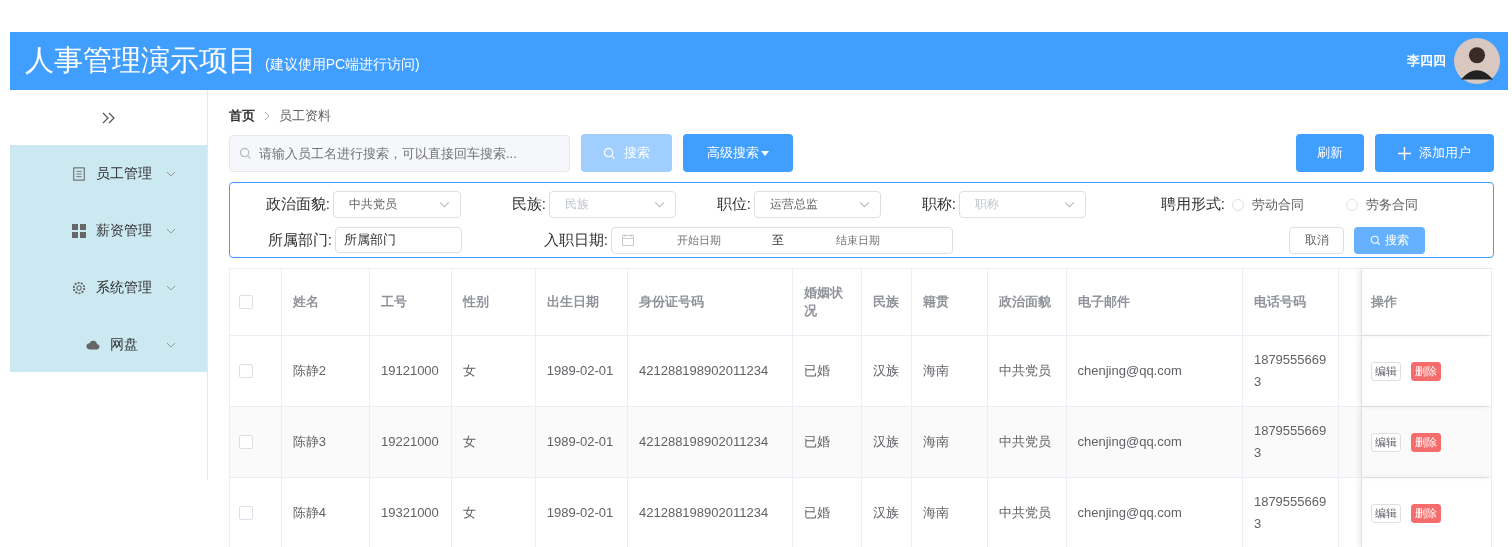 The width and height of the screenshot is (1512, 547). Describe the element at coordinates (108, 230) in the screenshot. I see `sidebar-item: 薪资管理` at that location.